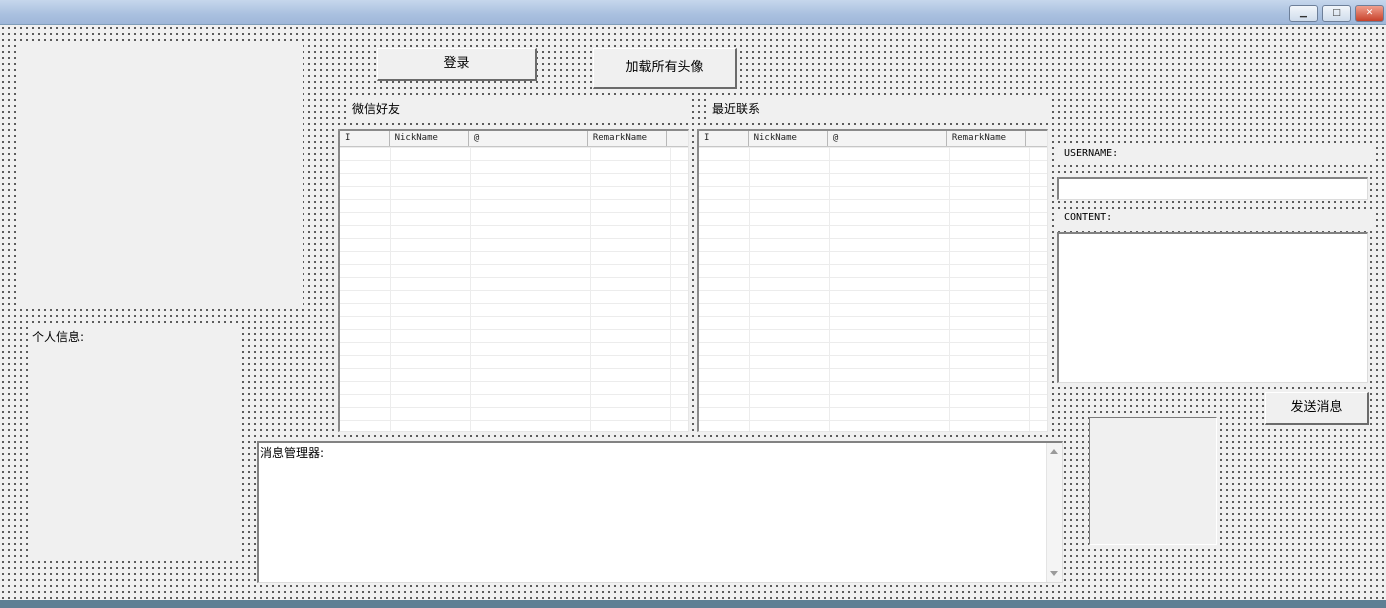  Describe the element at coordinates (160, 175) in the screenshot. I see `avatar-picture-box` at that location.